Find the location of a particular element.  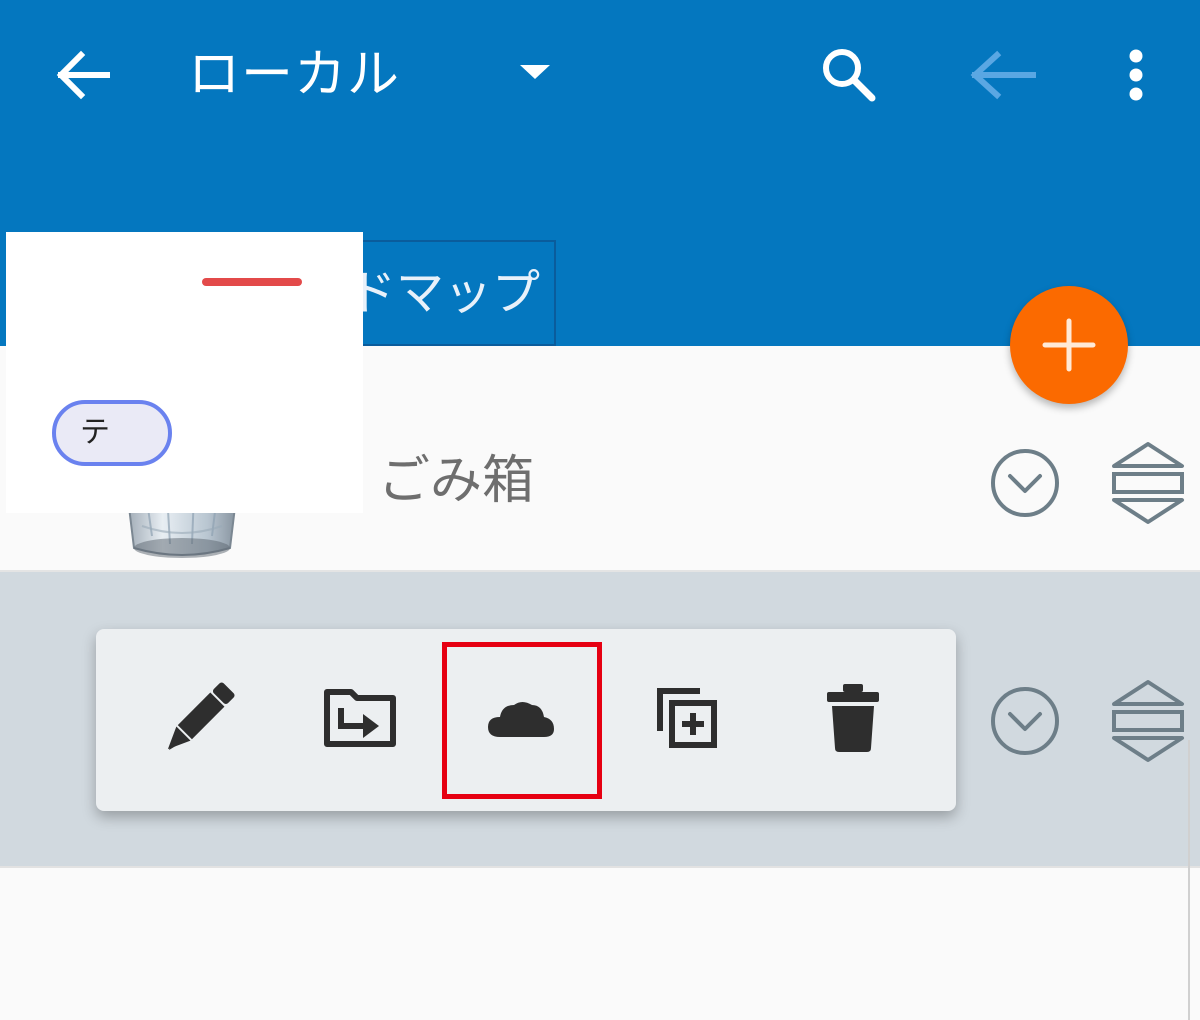

move-button is located at coordinates (361, 718).